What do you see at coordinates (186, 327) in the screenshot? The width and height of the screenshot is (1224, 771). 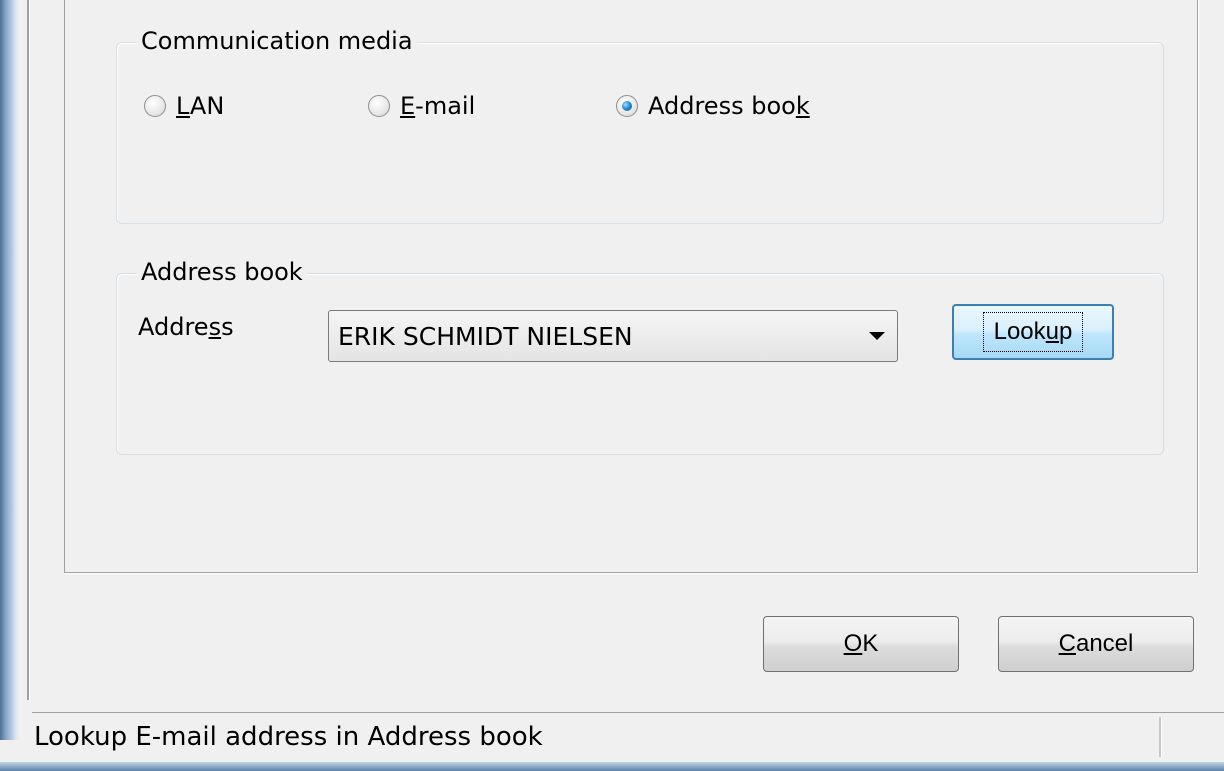 I see `address-label: Address` at bounding box center [186, 327].